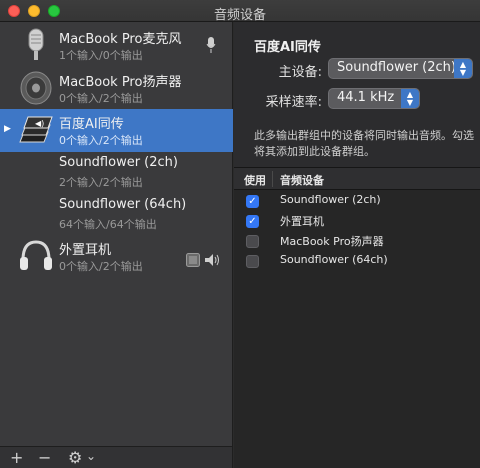 The width and height of the screenshot is (480, 468). I want to click on column-divider, so click(272, 179).